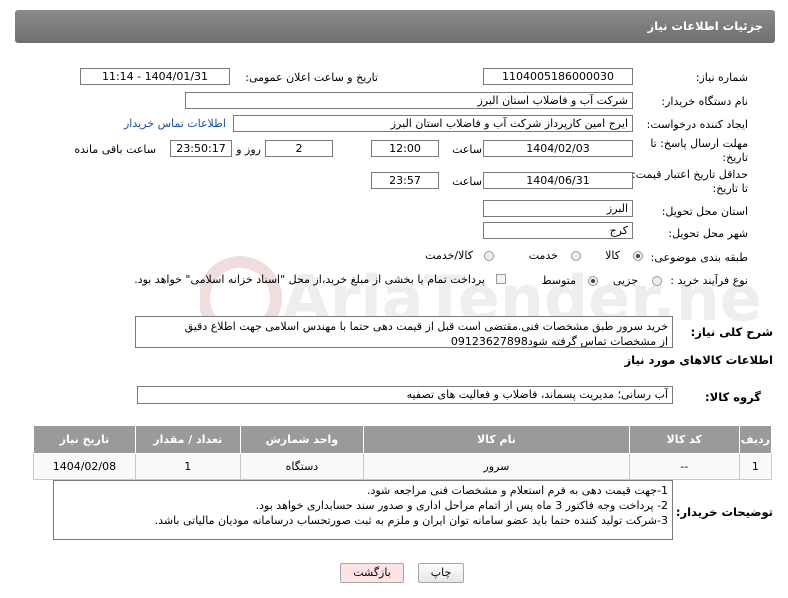 This screenshot has height=598, width=788. I want to click on province-field: البرز, so click(558, 208).